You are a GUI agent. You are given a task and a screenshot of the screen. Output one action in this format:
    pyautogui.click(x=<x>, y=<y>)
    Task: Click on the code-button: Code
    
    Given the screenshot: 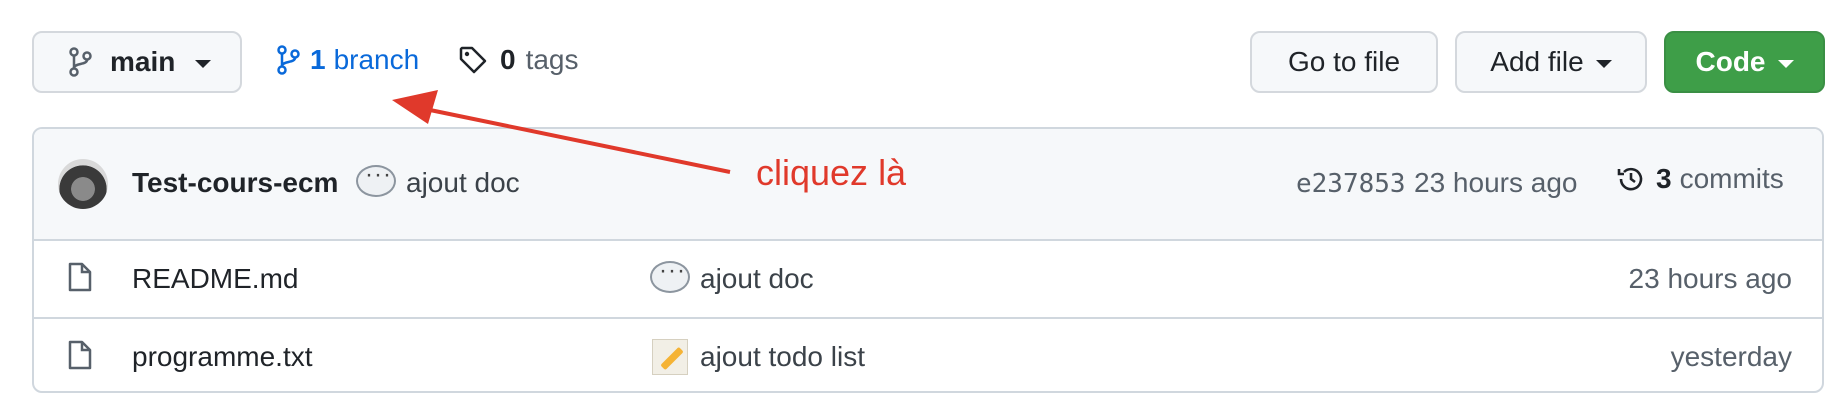 What is the action you would take?
    pyautogui.click(x=1744, y=62)
    